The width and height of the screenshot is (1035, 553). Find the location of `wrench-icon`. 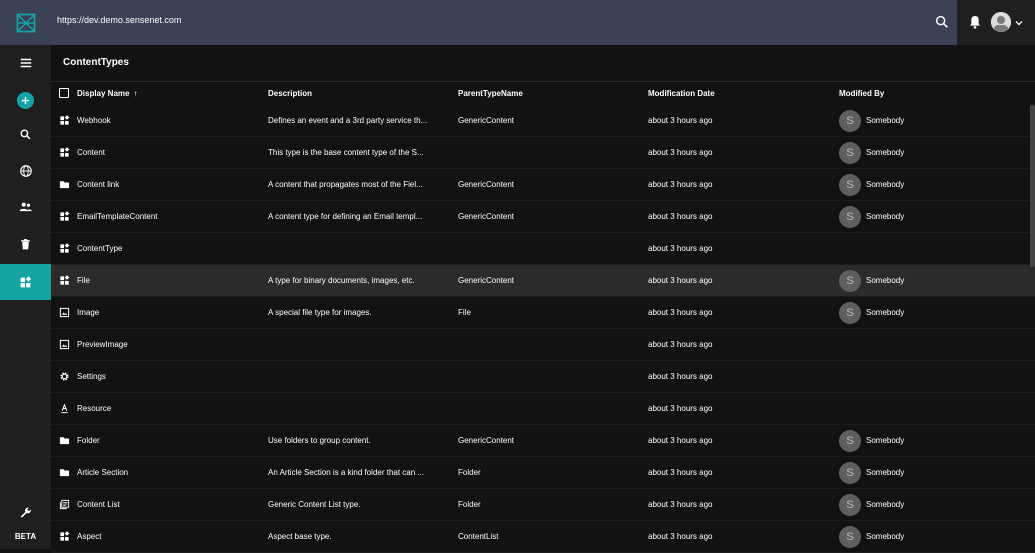

wrench-icon is located at coordinates (25, 512).